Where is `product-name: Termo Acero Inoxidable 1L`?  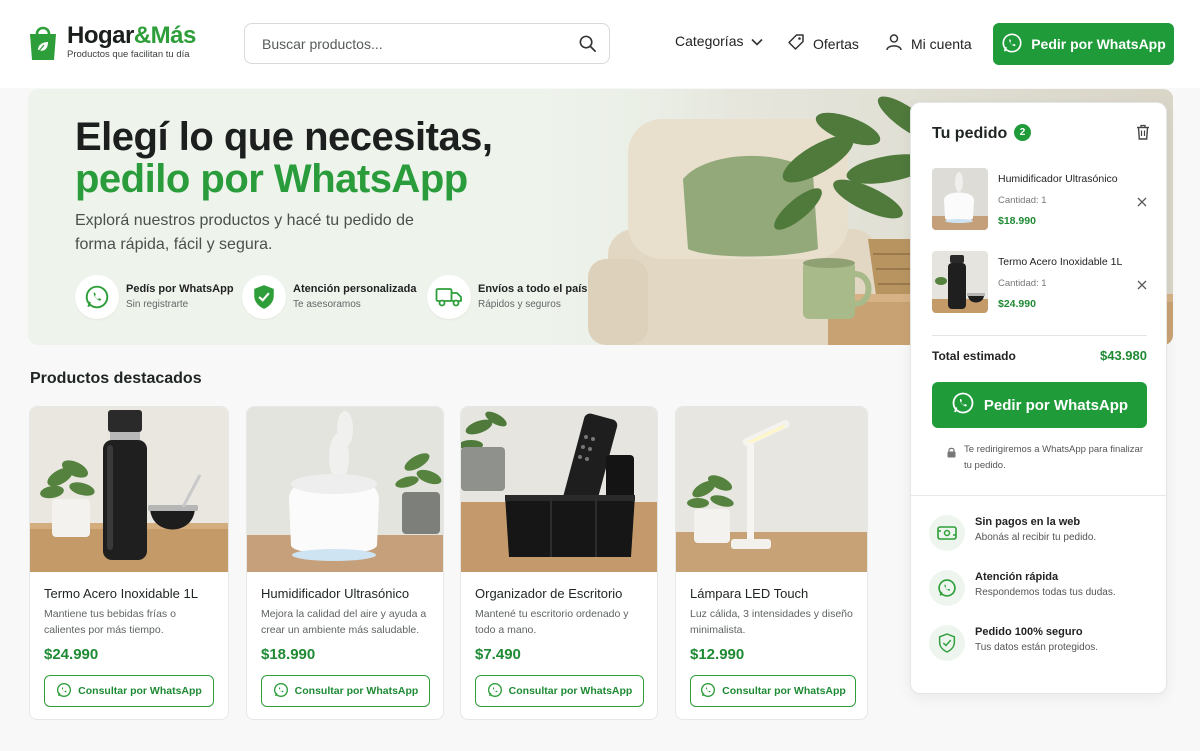 product-name: Termo Acero Inoxidable 1L is located at coordinates (121, 593).